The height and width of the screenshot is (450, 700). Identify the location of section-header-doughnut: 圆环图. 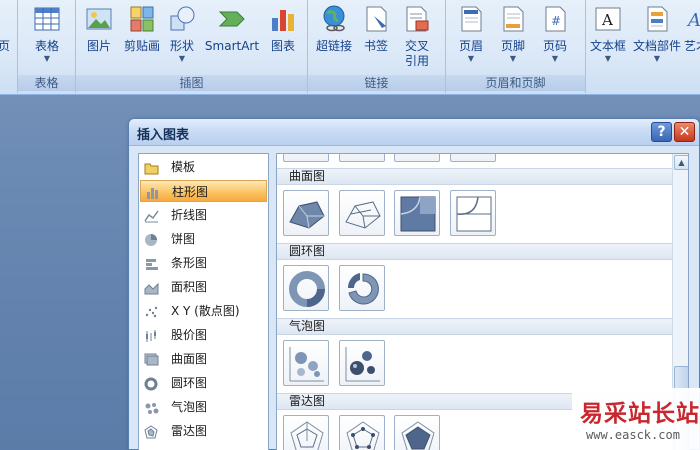
(474, 251).